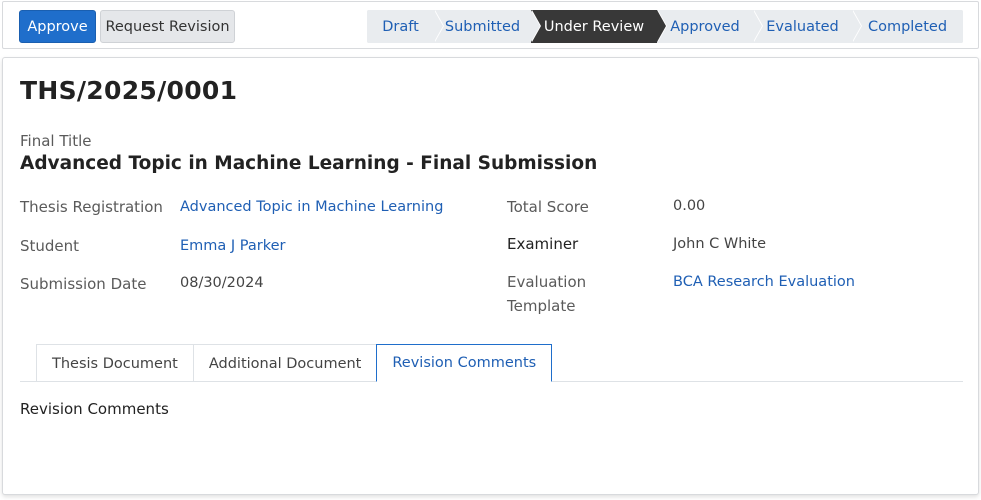 The height and width of the screenshot is (500, 981). What do you see at coordinates (83, 284) in the screenshot?
I see `submission-date-label: Submission Date` at bounding box center [83, 284].